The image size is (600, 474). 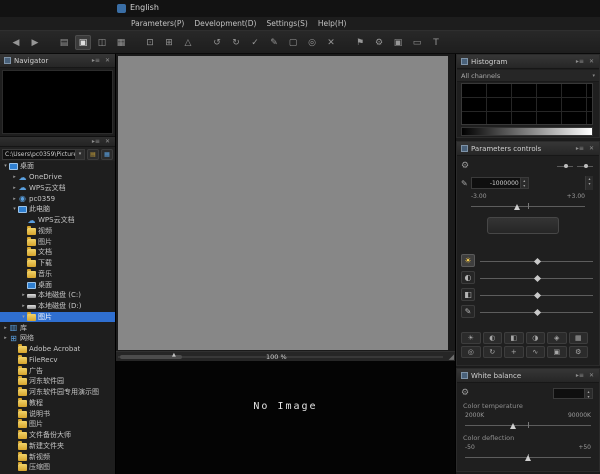 What do you see at coordinates (293, 42) in the screenshot?
I see `crop-icon: ▢` at bounding box center [293, 42].